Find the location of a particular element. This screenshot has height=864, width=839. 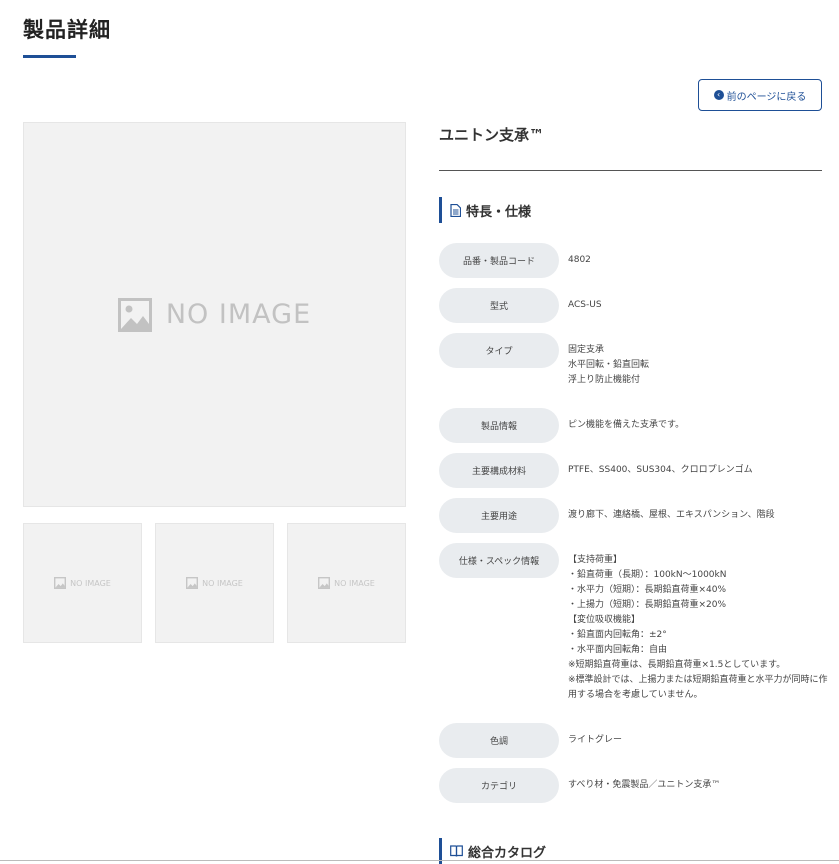

spec-label: 色調 is located at coordinates (499, 740).